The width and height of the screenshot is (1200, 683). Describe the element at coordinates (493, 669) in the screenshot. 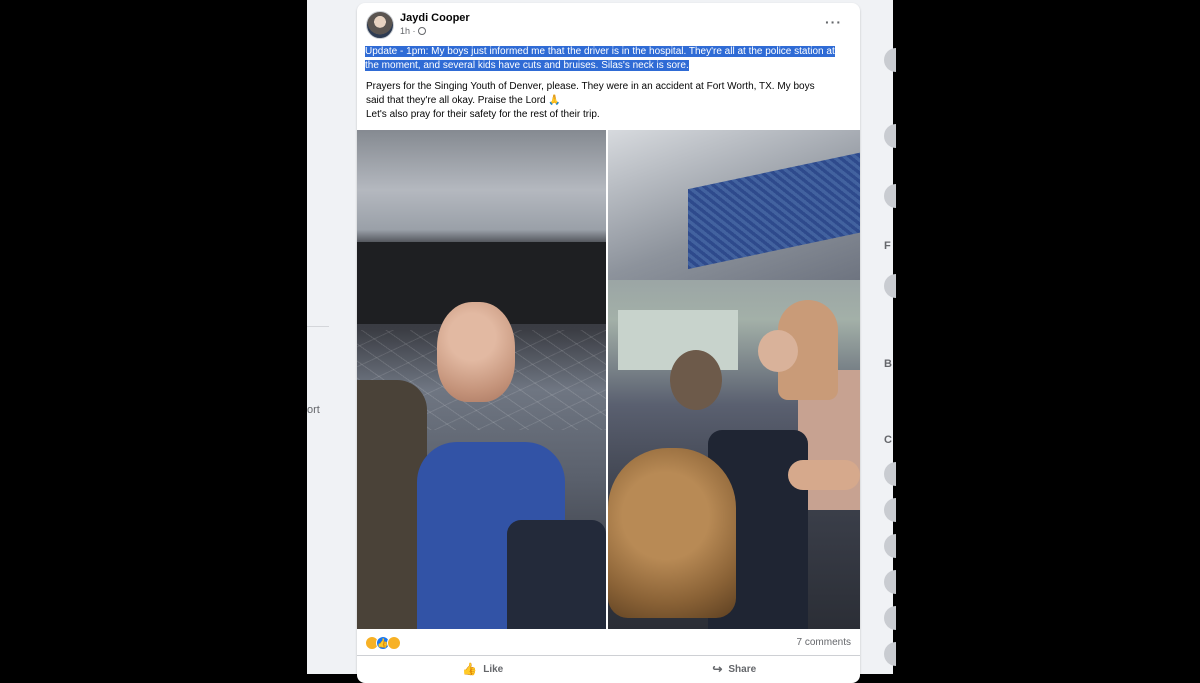

I see `like-label: Like` at that location.